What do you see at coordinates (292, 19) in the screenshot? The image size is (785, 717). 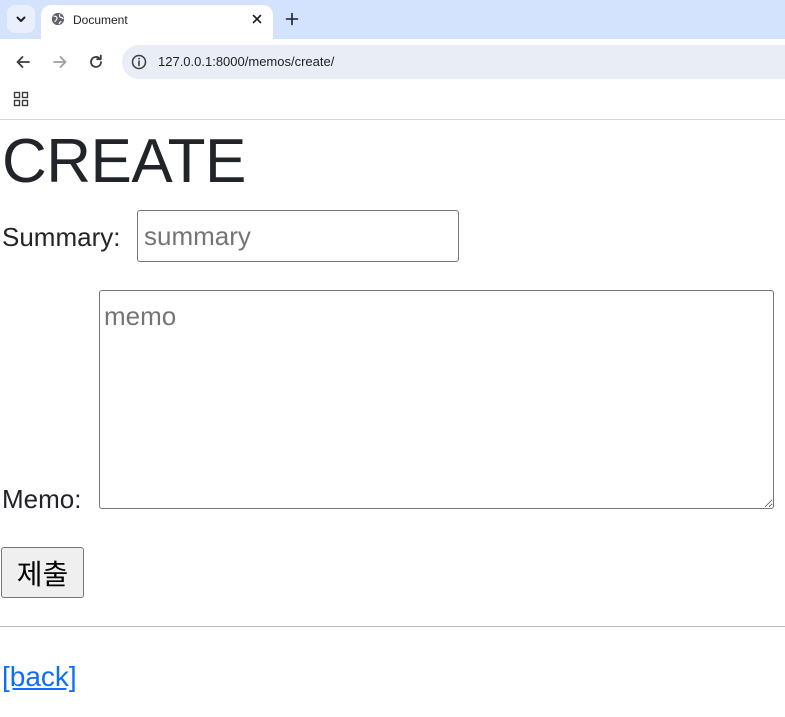 I see `plus-icon` at bounding box center [292, 19].